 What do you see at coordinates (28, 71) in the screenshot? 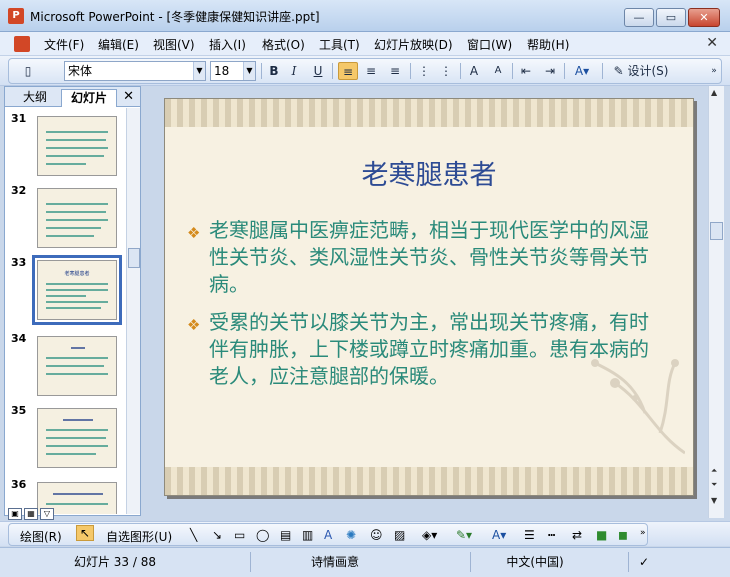
I see `new-document-icon: ▯` at bounding box center [28, 71].